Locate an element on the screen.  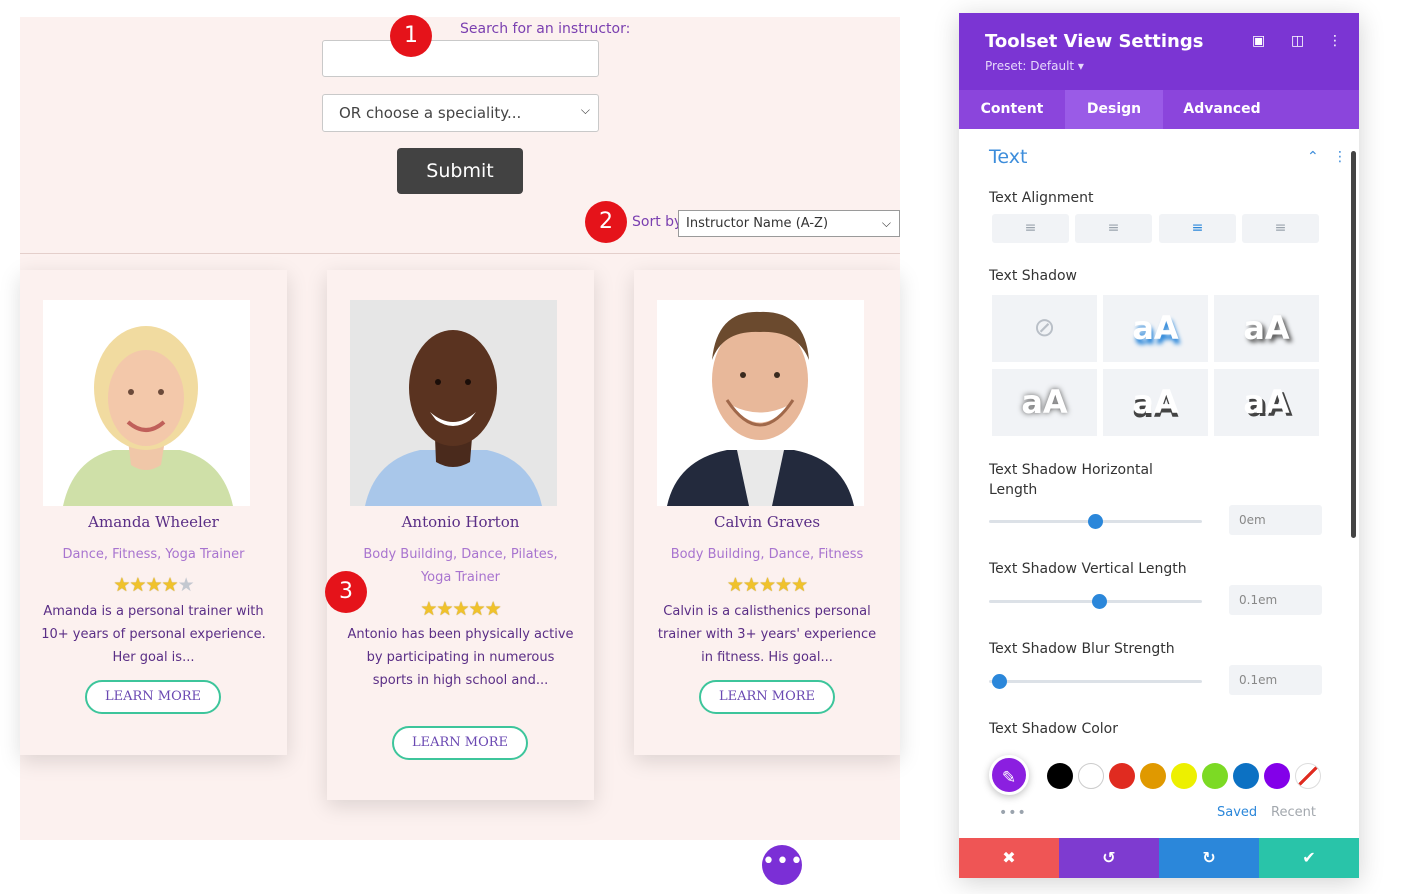
ban-icon: ⊘ is located at coordinates (1044, 328).